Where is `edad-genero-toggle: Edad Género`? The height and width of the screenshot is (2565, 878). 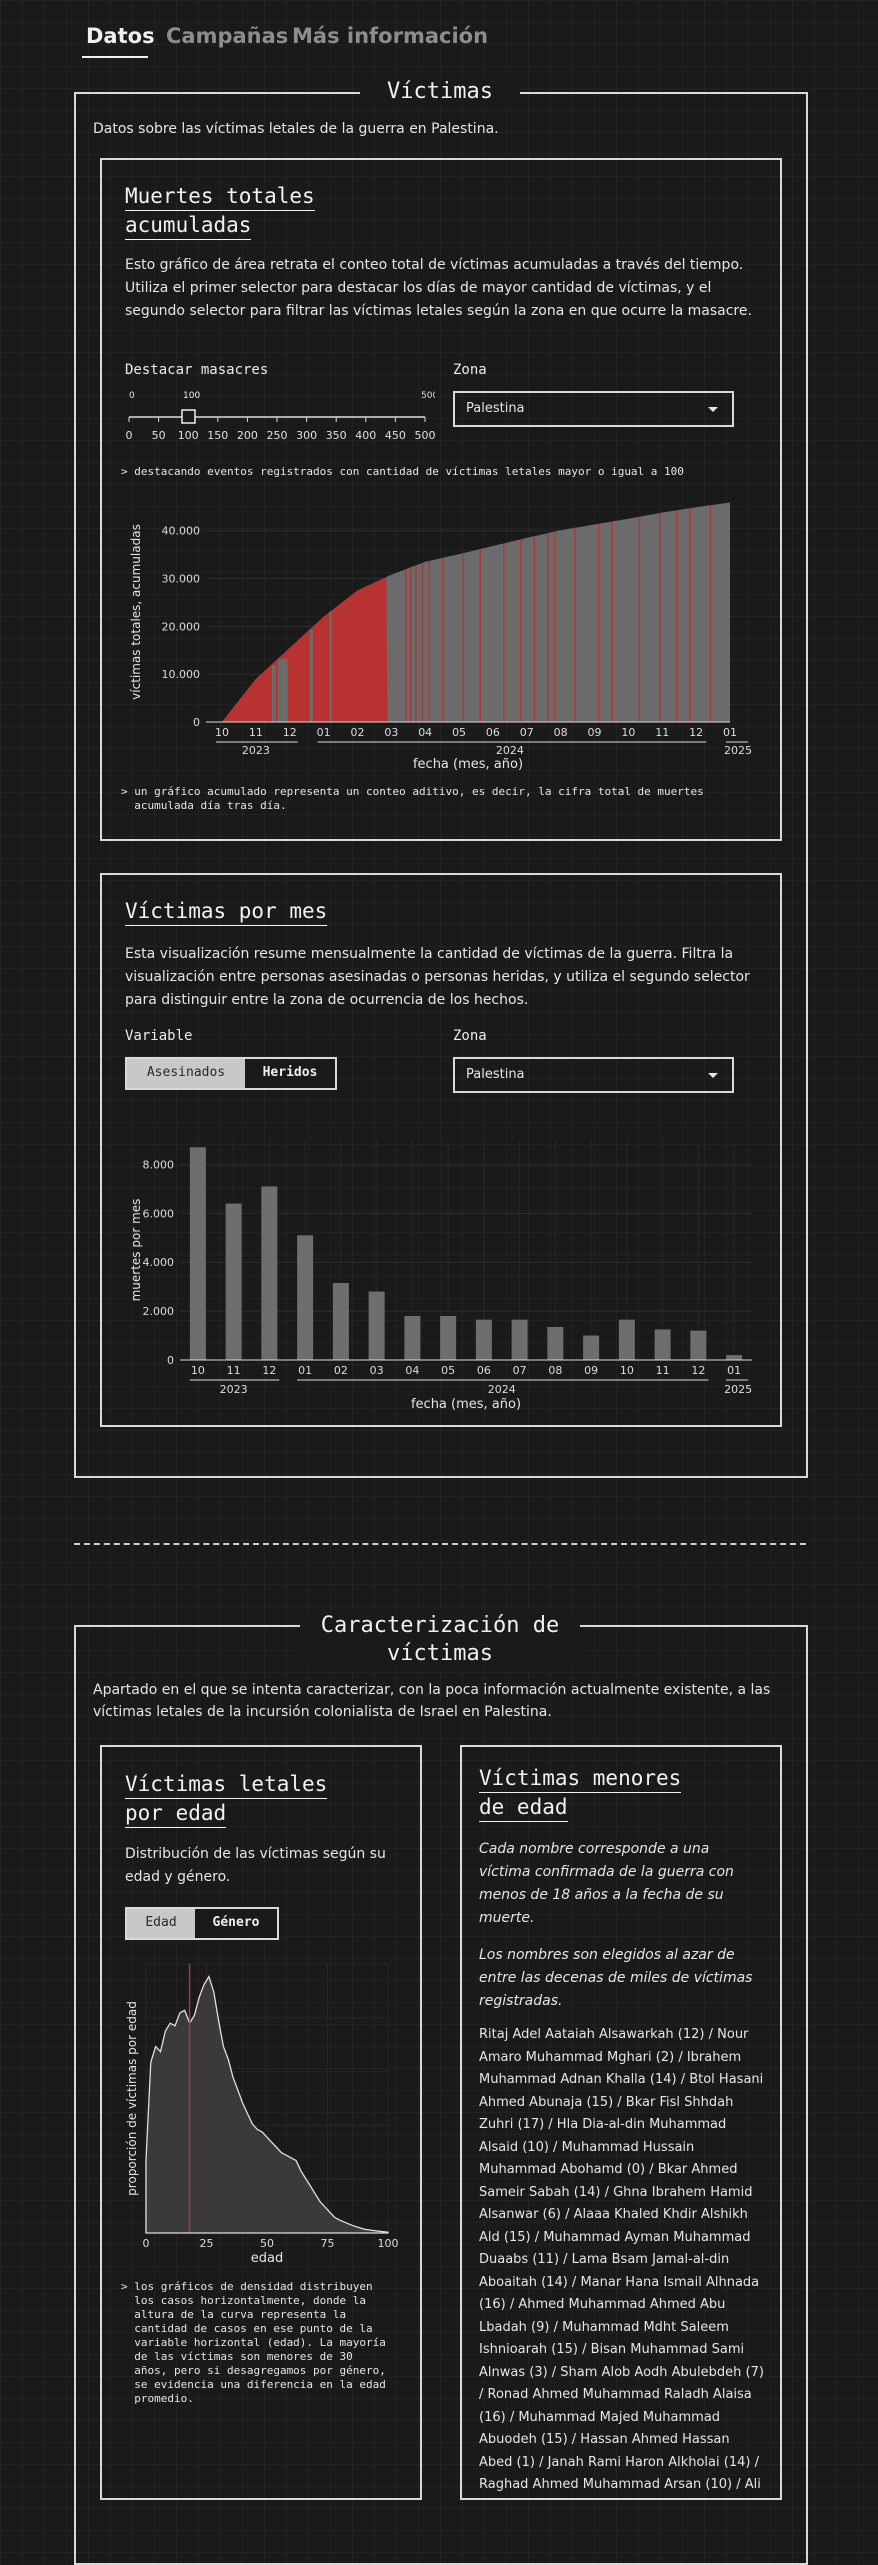 edad-genero-toggle: Edad Género is located at coordinates (202, 1923).